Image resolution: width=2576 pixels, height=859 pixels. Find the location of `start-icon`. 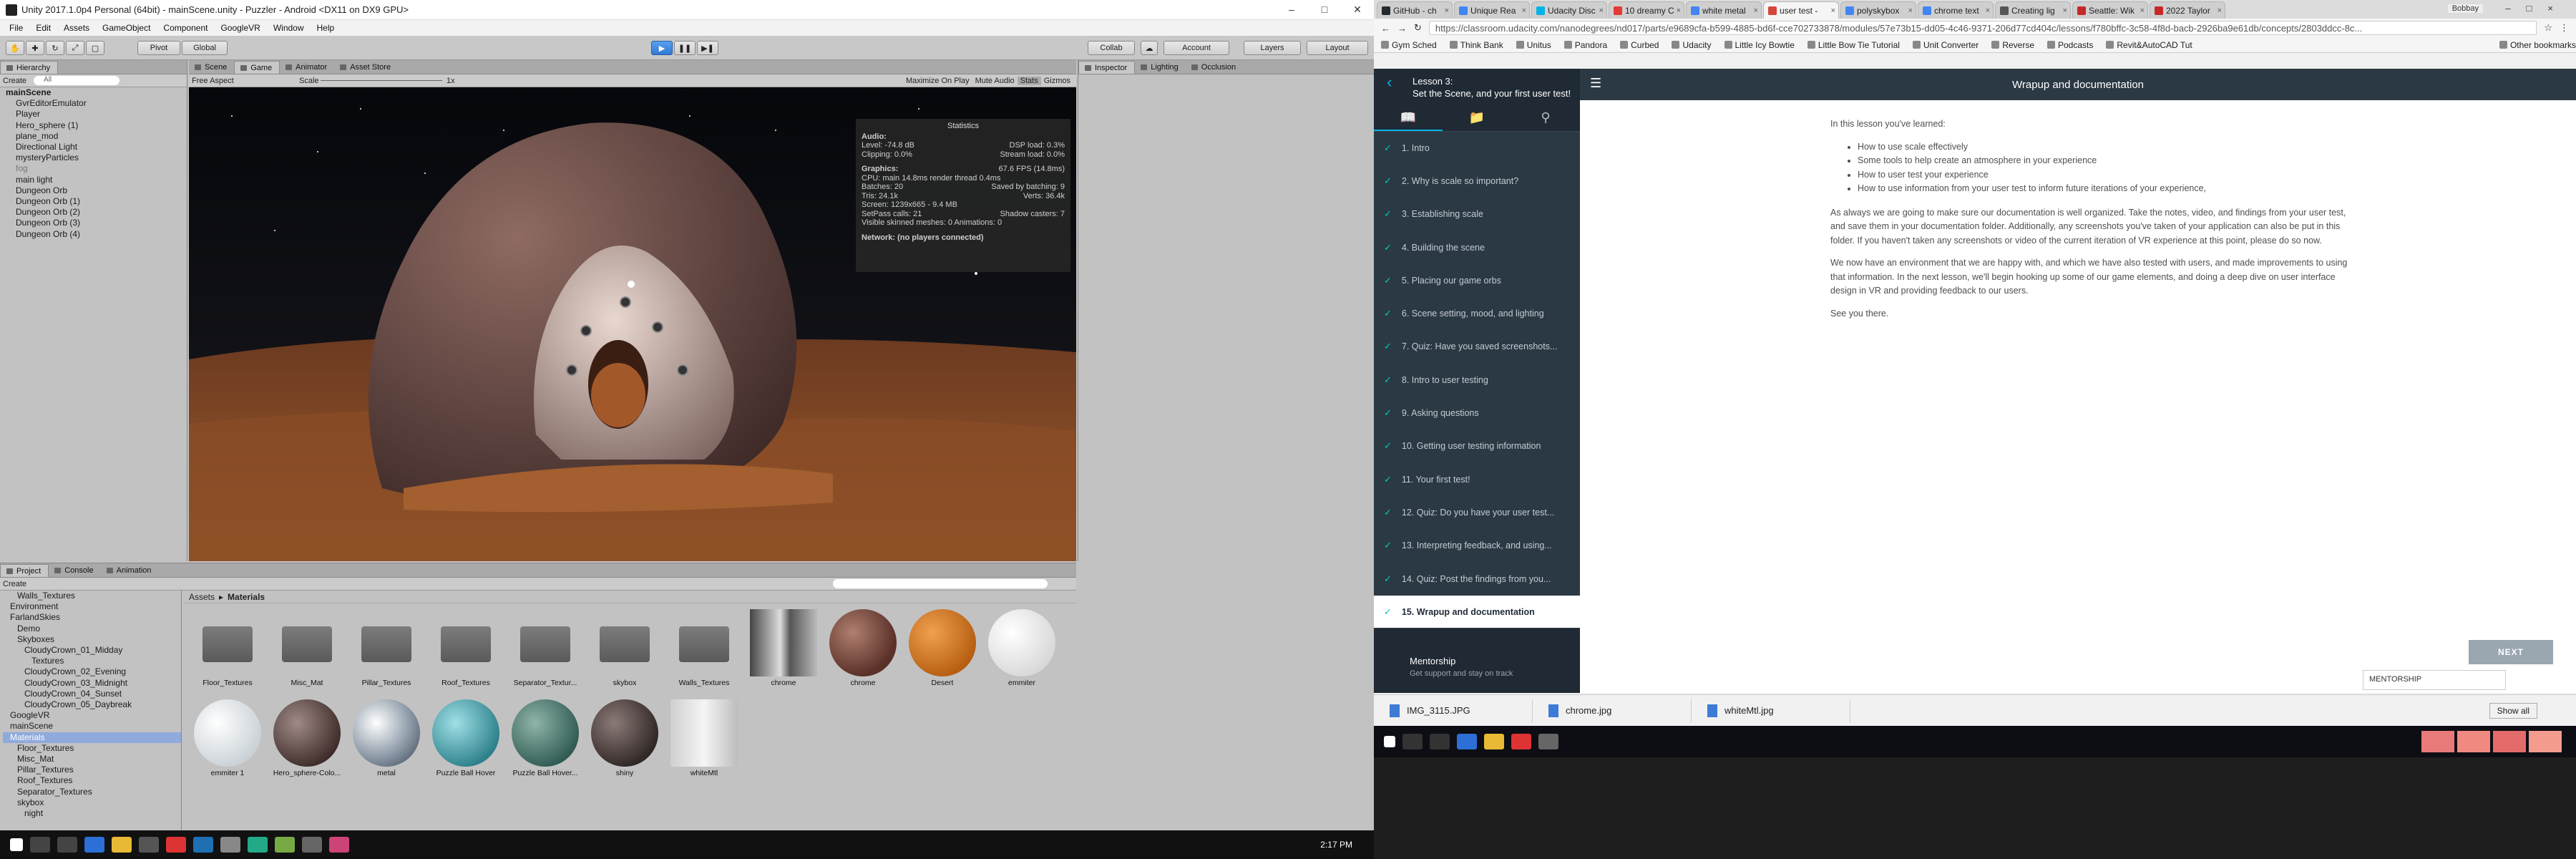

start-icon is located at coordinates (16, 844).